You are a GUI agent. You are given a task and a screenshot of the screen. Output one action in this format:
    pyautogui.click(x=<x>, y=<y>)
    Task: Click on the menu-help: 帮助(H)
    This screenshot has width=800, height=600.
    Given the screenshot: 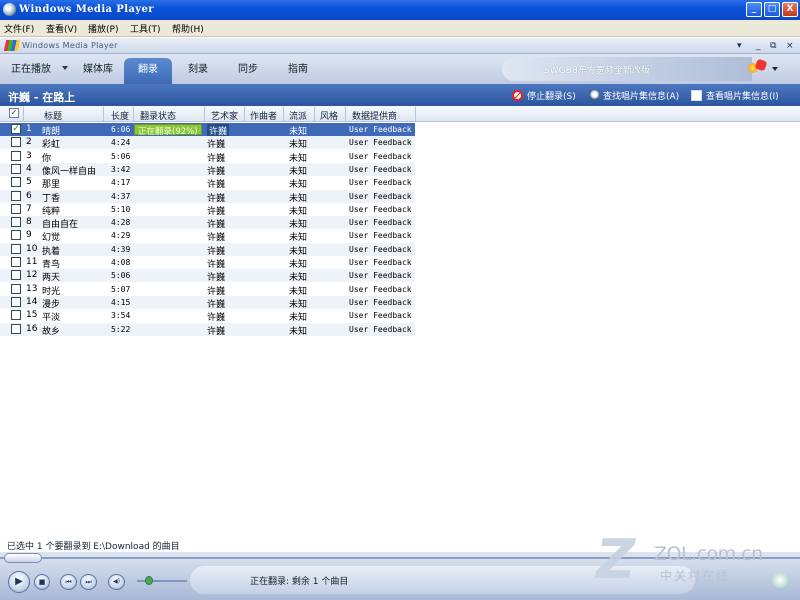 What is the action you would take?
    pyautogui.click(x=188, y=28)
    